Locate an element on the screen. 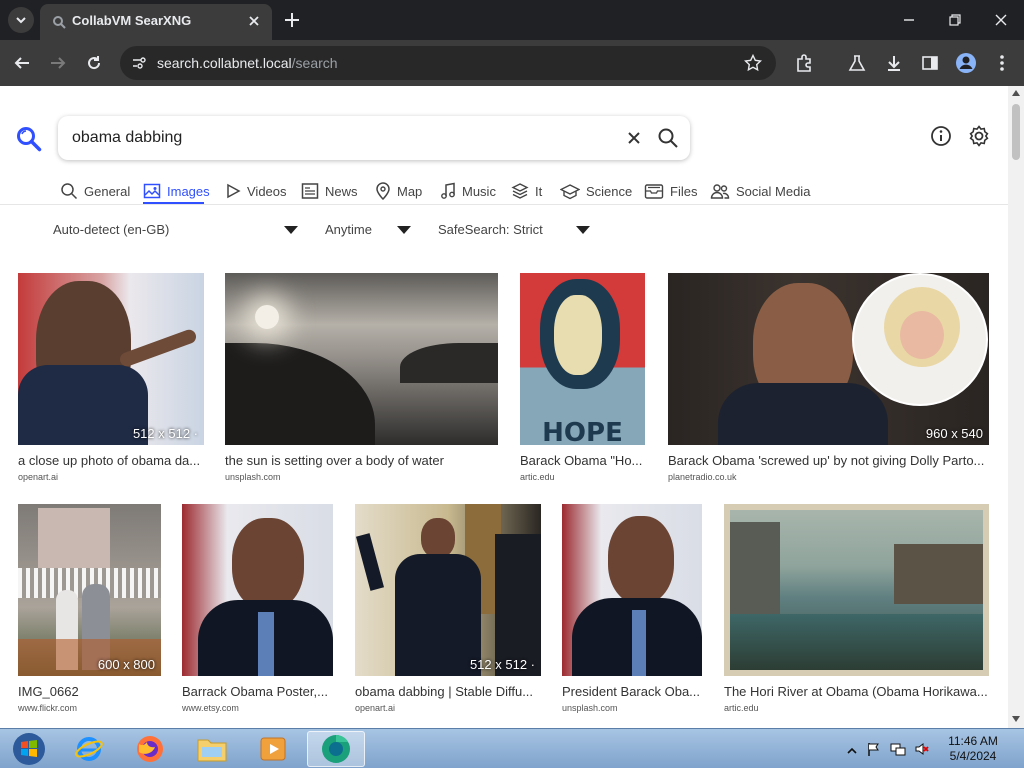 This screenshot has height=768, width=1024. tab-it: It is located at coordinates (526, 191).